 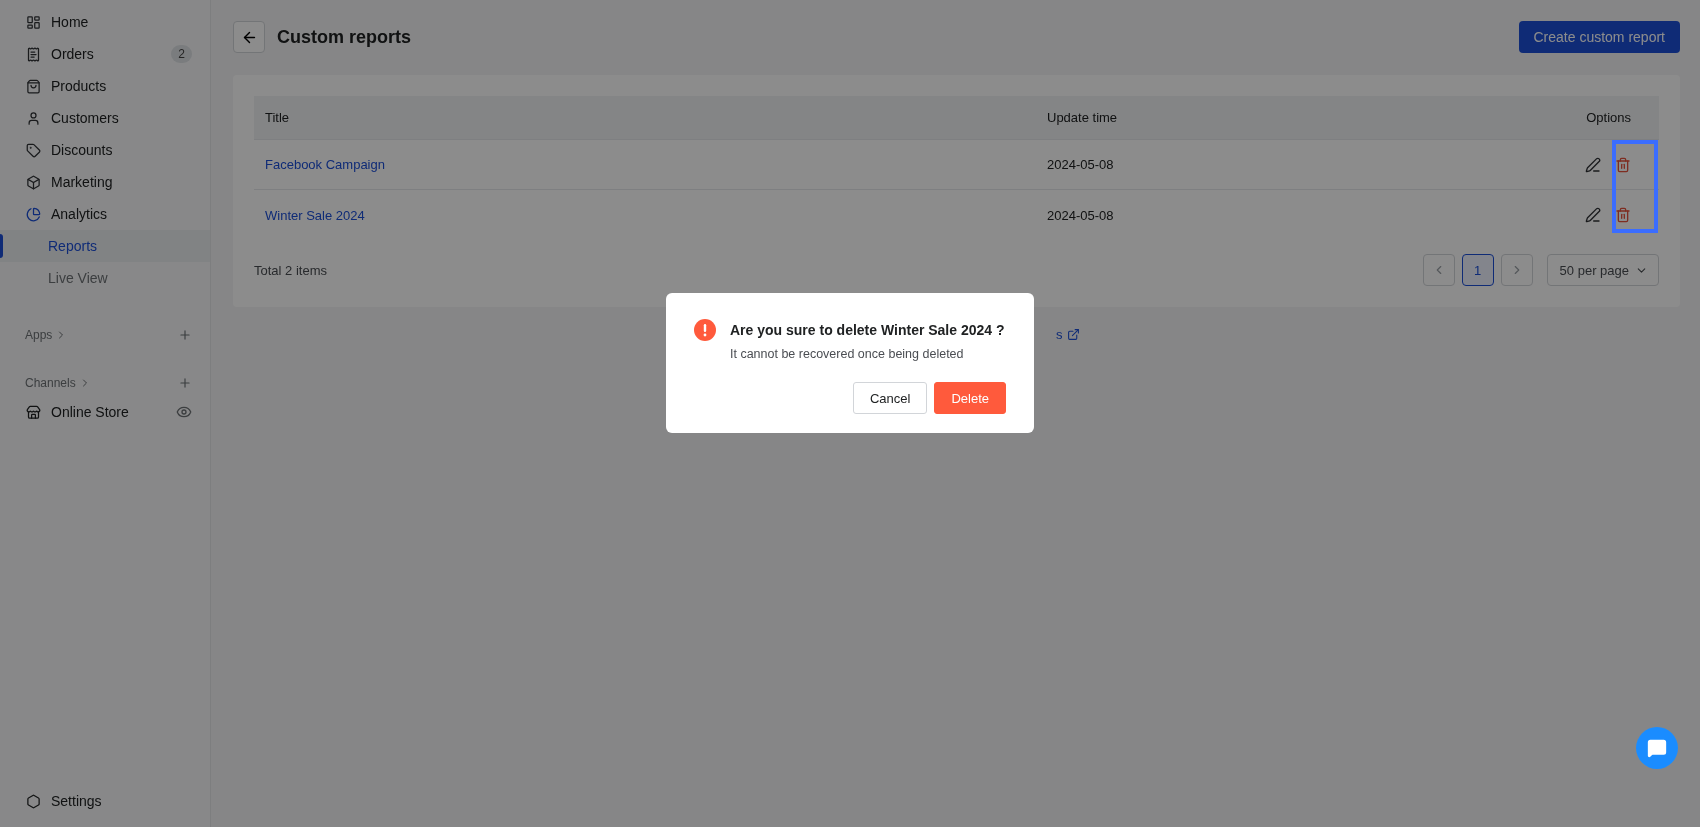 What do you see at coordinates (105, 246) in the screenshot?
I see `sidebar-subitem: Reports` at bounding box center [105, 246].